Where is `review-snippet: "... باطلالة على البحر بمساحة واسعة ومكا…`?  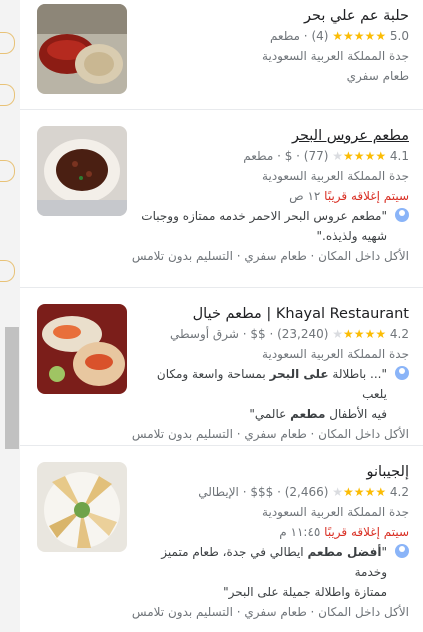
review-snippet: "... باطلالة على البحر بمساحة واسعة ومكا… is located at coordinates (273, 394).